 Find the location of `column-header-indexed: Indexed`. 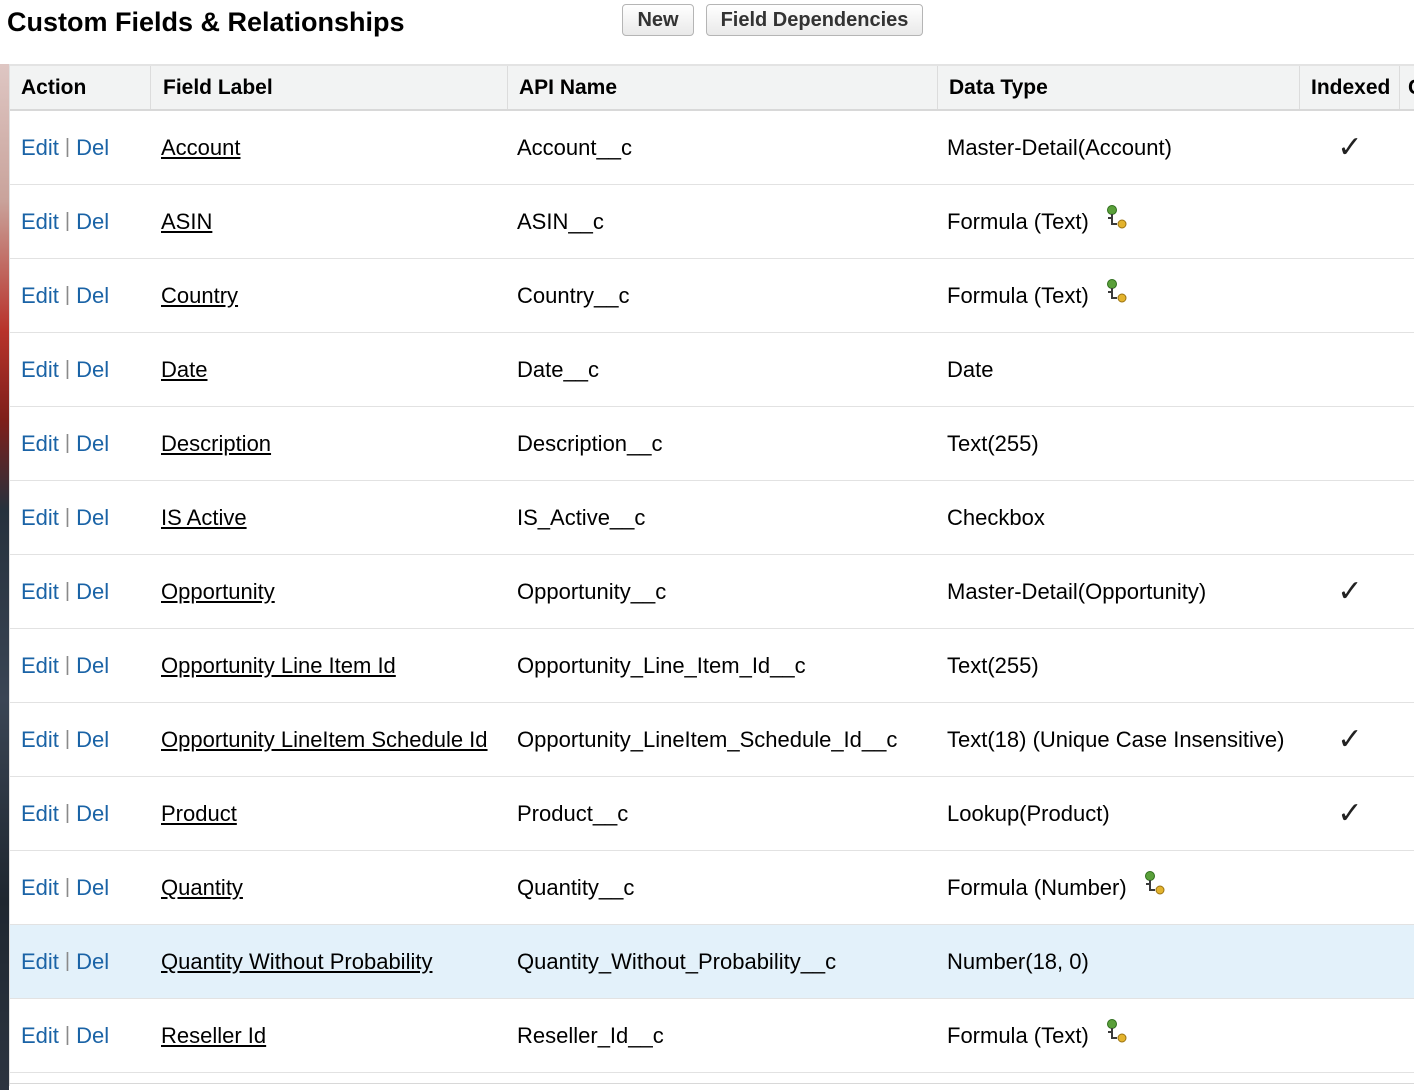

column-header-indexed: Indexed is located at coordinates (1350, 87).